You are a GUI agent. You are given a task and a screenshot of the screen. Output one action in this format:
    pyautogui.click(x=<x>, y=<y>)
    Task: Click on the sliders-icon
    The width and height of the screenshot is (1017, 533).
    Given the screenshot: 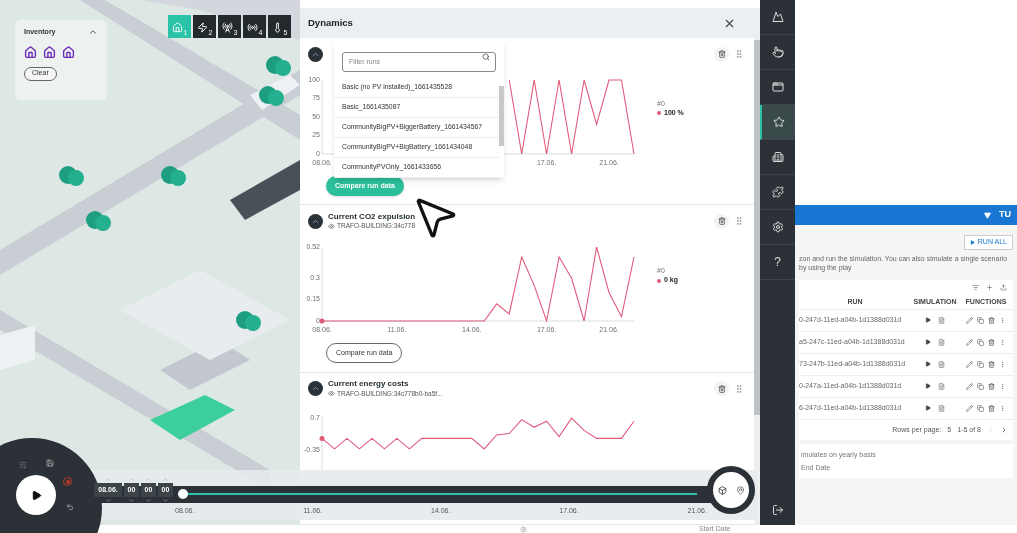 What is the action you would take?
    pyautogui.click(x=23, y=465)
    